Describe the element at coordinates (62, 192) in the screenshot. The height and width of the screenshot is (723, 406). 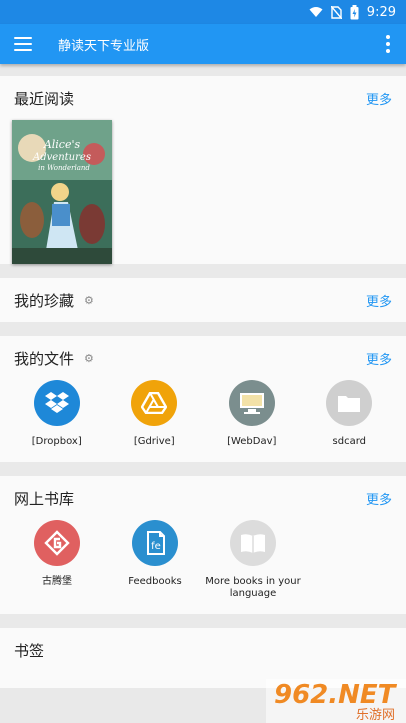
I see `book-cover-alice: Alice's Adventures in Wonderland` at that location.